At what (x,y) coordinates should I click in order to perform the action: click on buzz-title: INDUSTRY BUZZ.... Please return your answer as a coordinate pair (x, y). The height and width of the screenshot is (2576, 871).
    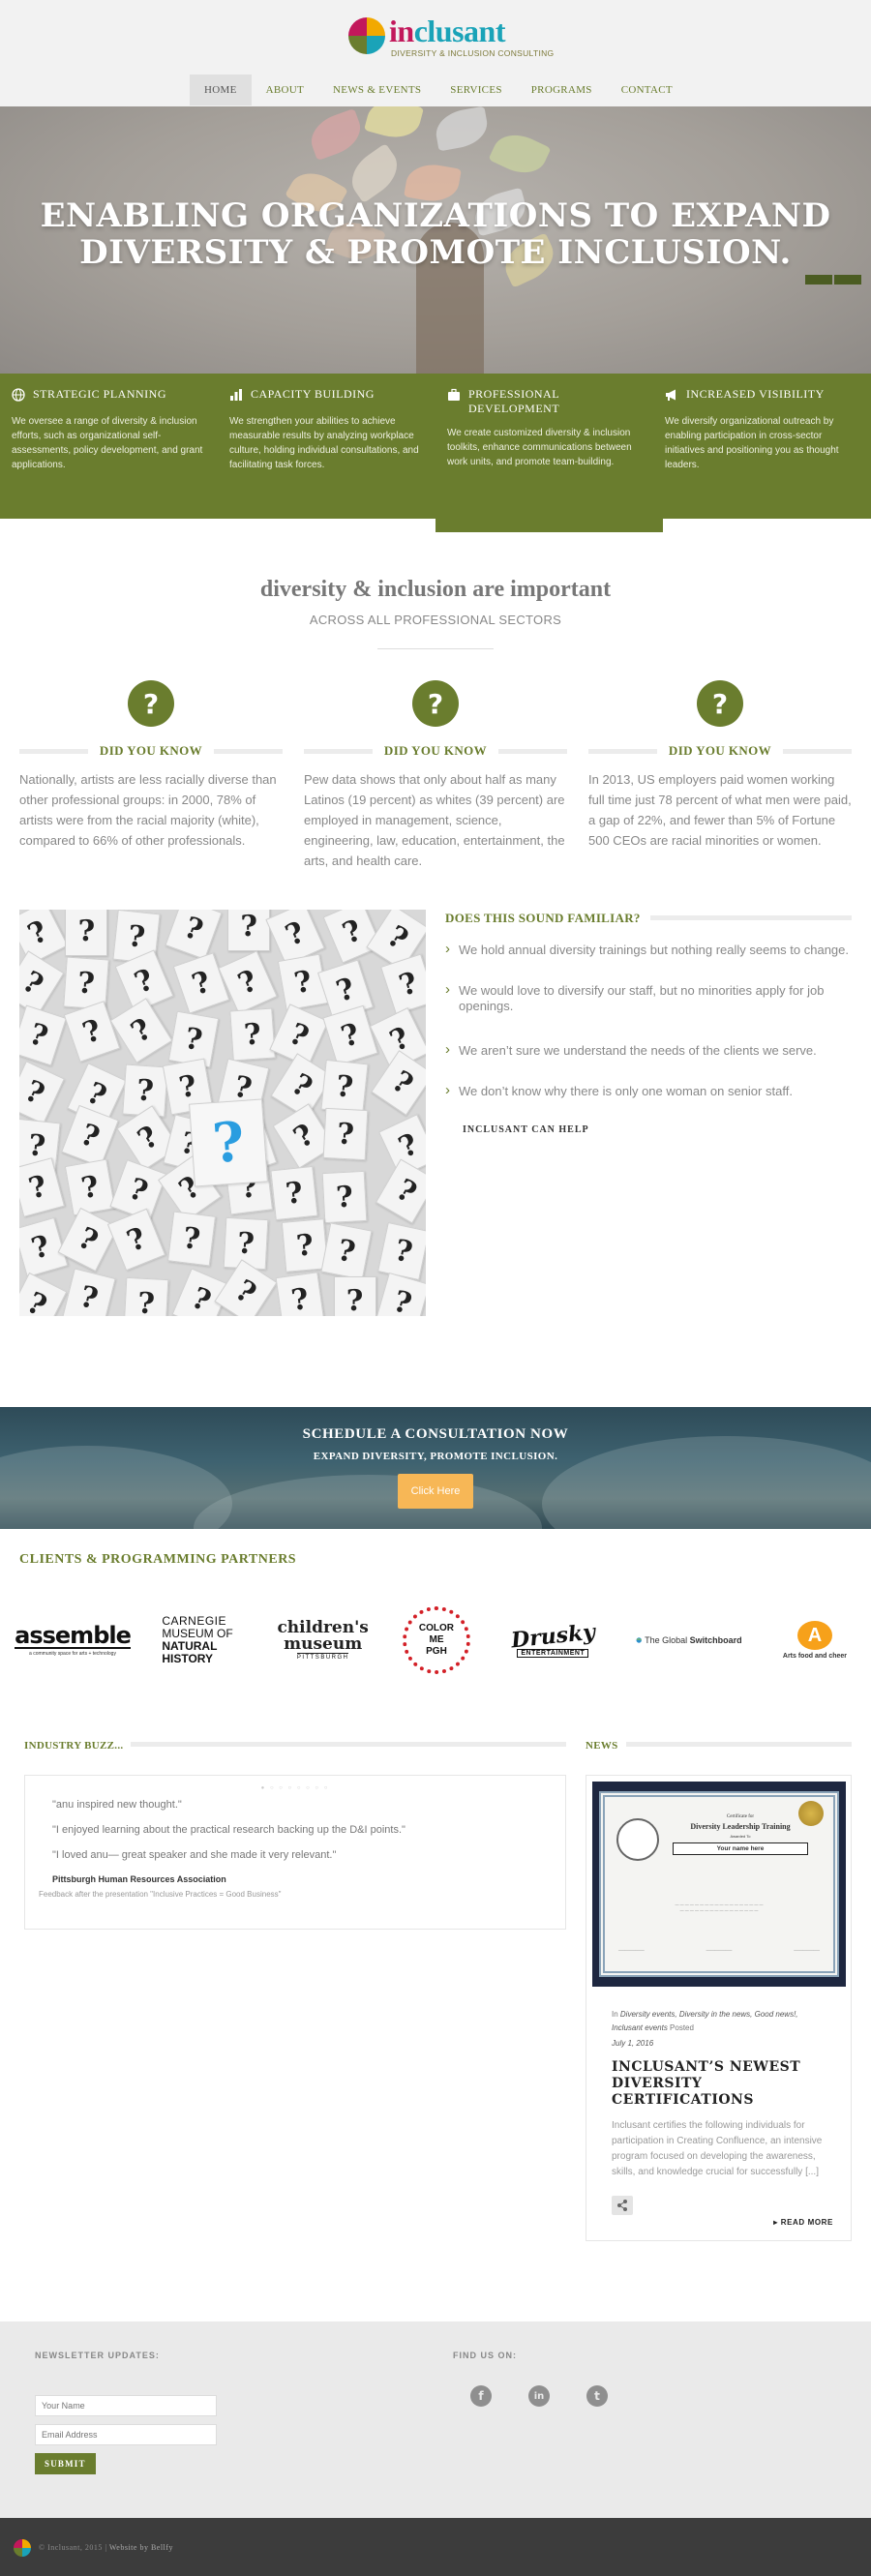
    Looking at the image, I should click on (295, 1744).